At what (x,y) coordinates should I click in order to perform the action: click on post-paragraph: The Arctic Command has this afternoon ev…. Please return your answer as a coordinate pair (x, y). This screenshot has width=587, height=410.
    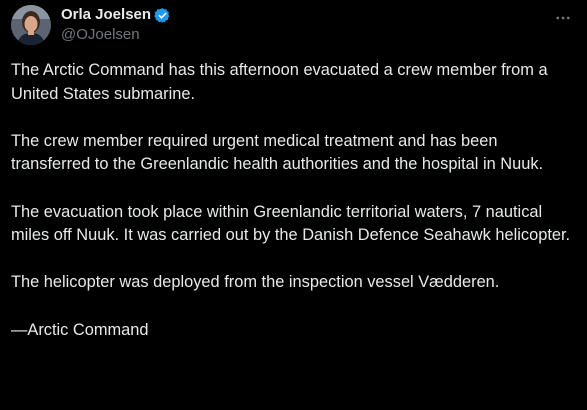
    Looking at the image, I should click on (279, 82).